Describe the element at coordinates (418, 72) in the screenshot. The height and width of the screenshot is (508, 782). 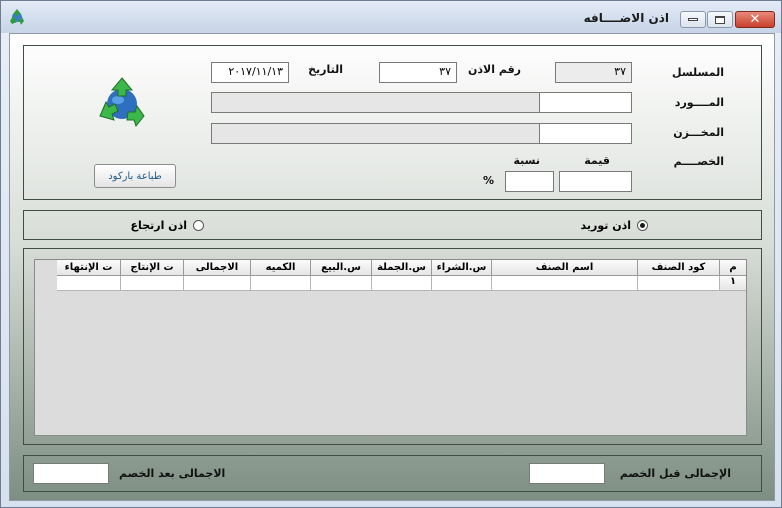
I see `permit-no-field: ٣٧` at that location.